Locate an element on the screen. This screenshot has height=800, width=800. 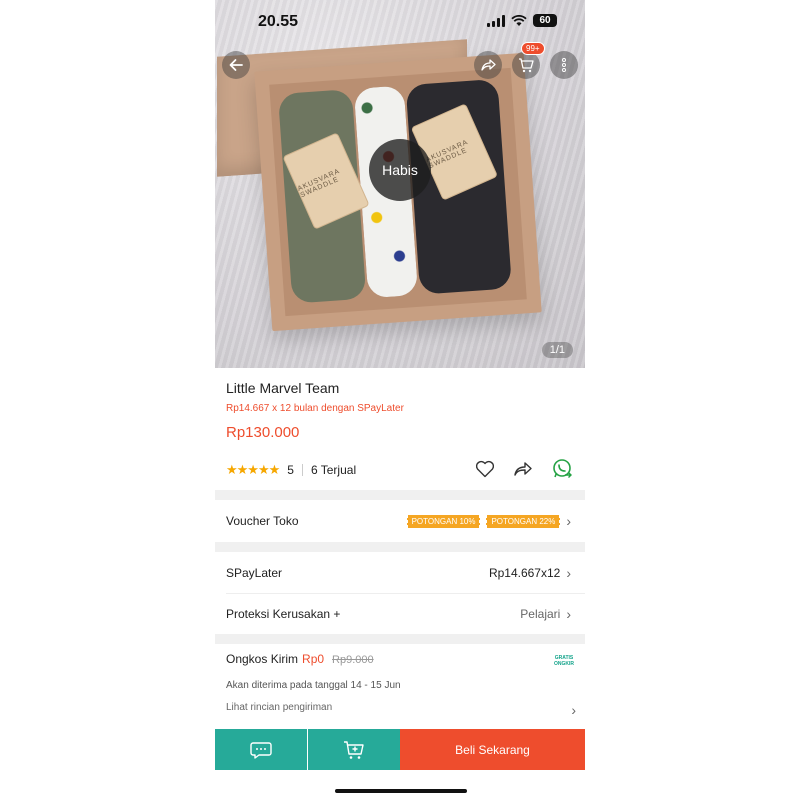
delivery-estimate: Akan diterima pada tanggal 14 - 15 Jun is located at coordinates (313, 685).